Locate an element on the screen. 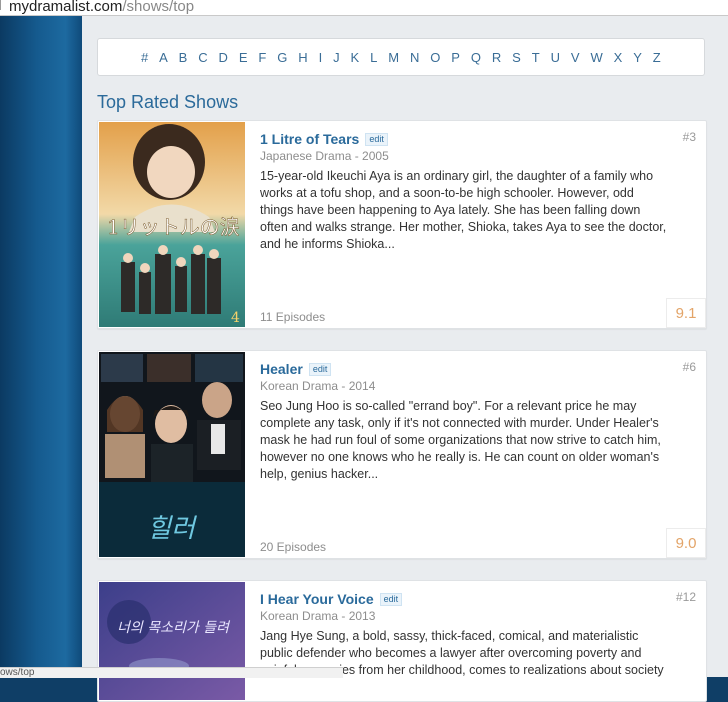 The image size is (728, 702). alphabet-filter: # A B C D E F G H I J K L M N O P Q R S T U V W X Y Z is located at coordinates (401, 57).